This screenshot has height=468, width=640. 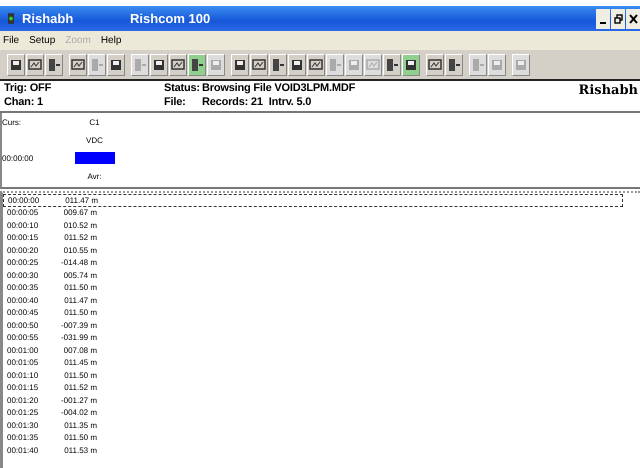 What do you see at coordinates (24, 102) in the screenshot?
I see `channel-label: Chan: 1` at bounding box center [24, 102].